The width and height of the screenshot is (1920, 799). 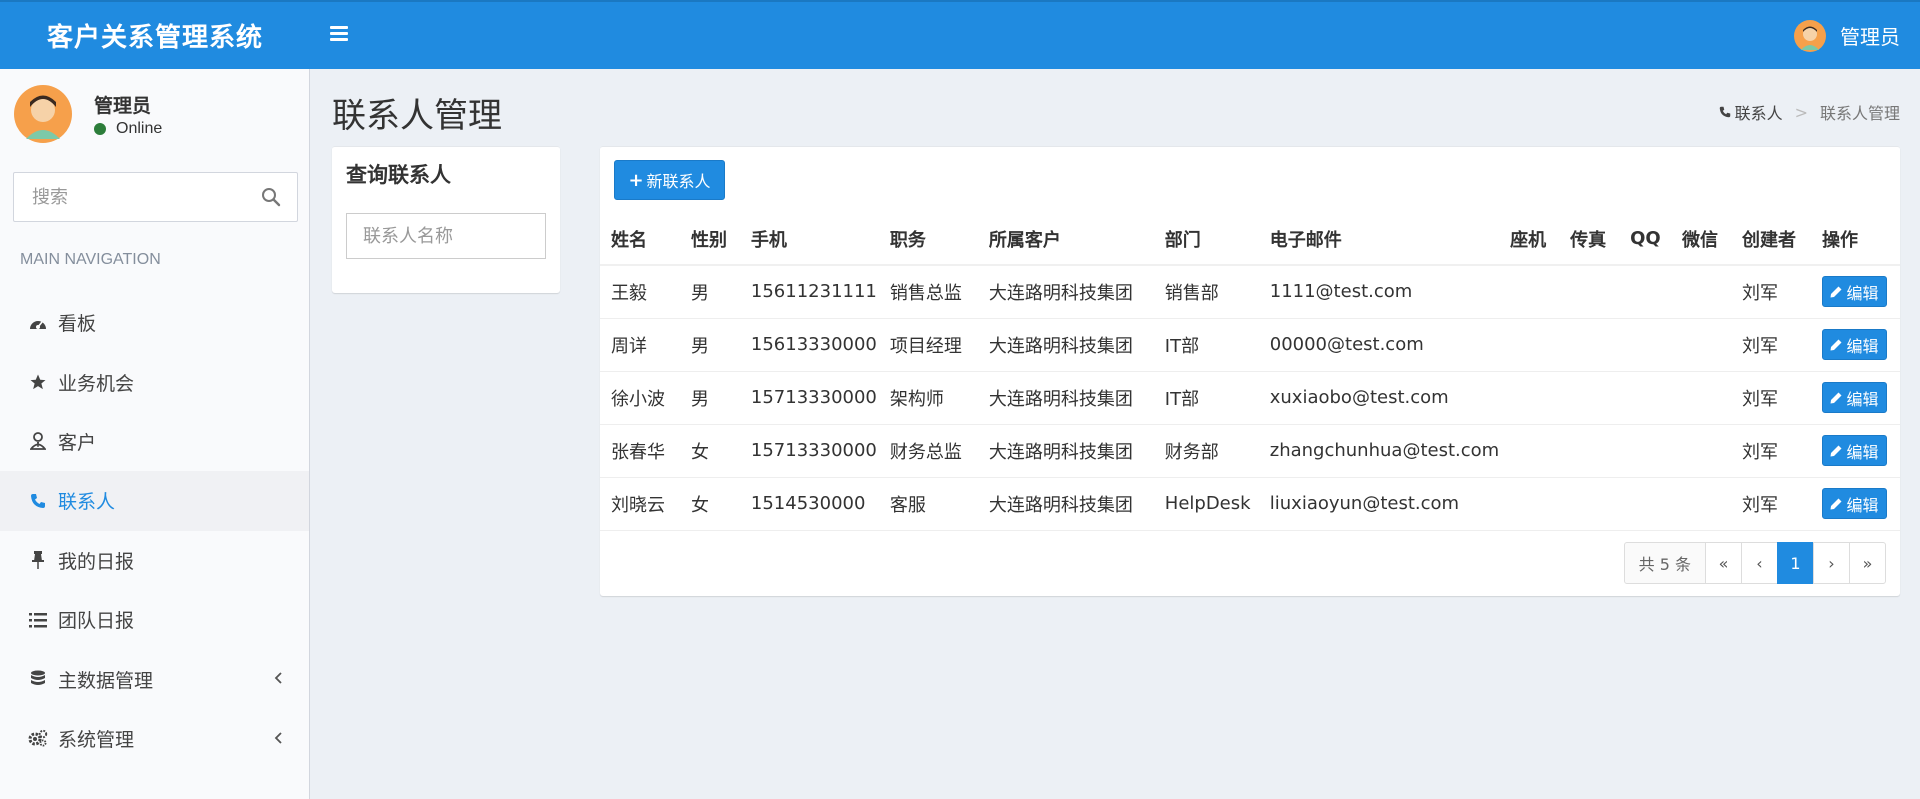 I want to click on cell-customer: 大连路明科技集团, so click(x=1065, y=345).